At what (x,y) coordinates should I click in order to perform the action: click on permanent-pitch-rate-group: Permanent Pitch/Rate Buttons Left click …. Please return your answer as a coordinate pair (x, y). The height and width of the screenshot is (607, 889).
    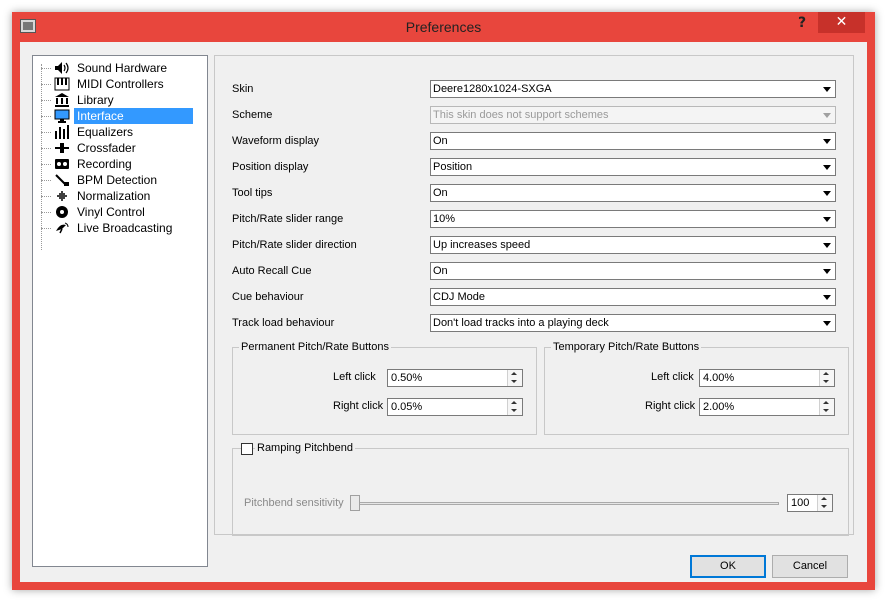
    Looking at the image, I should click on (384, 388).